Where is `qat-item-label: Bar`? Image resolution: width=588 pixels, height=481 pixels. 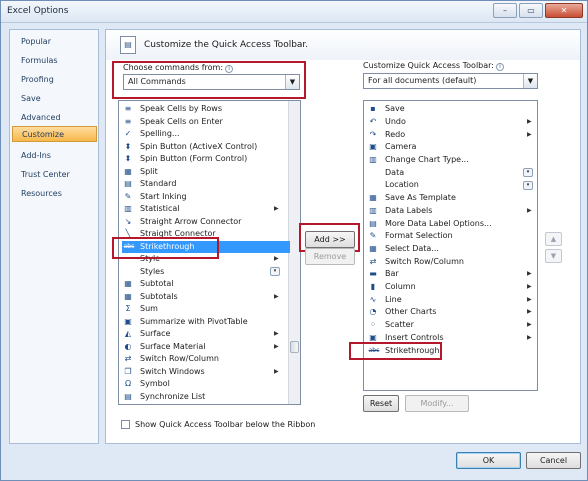
qat-item-label: Bar is located at coordinates (392, 274).